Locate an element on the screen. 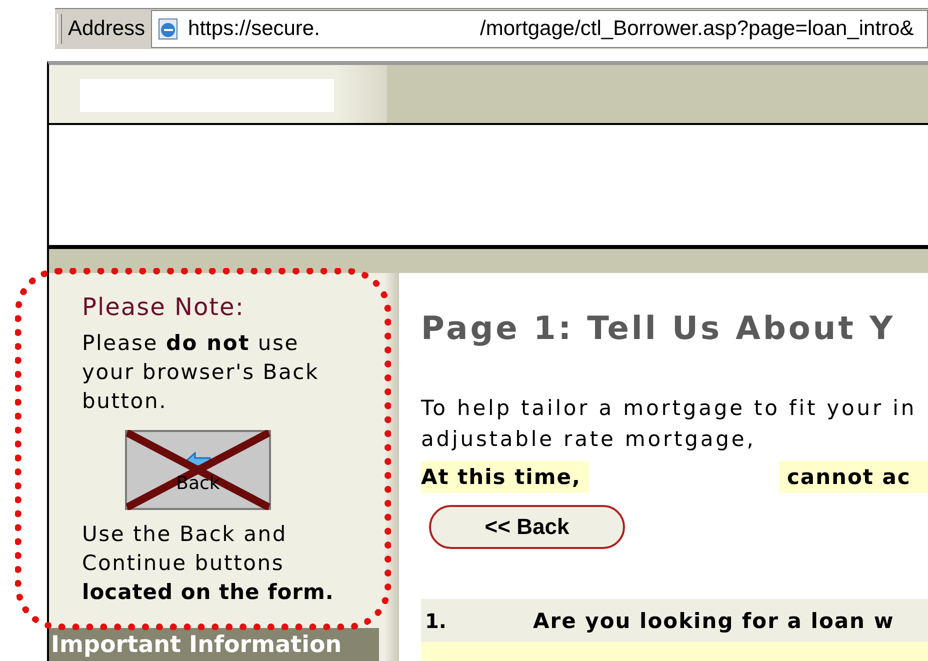 The image size is (928, 661). section-header: Important Information is located at coordinates (214, 644).